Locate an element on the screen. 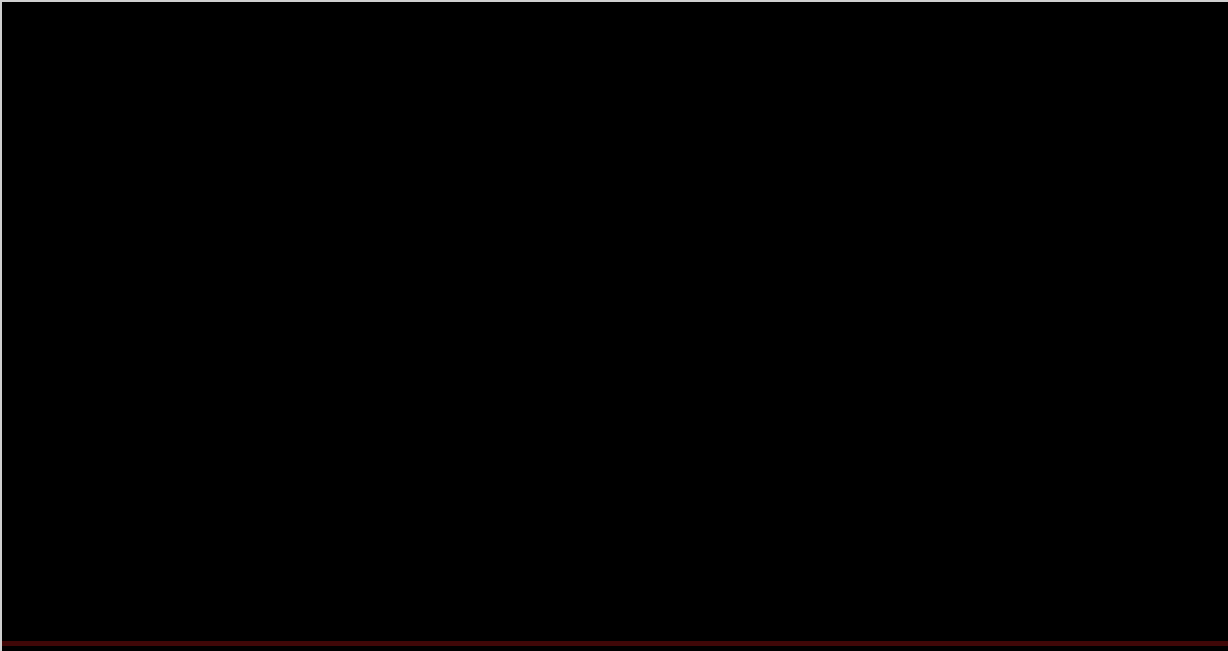 The image size is (1228, 651). last-price-badge is located at coordinates (1198, 68).